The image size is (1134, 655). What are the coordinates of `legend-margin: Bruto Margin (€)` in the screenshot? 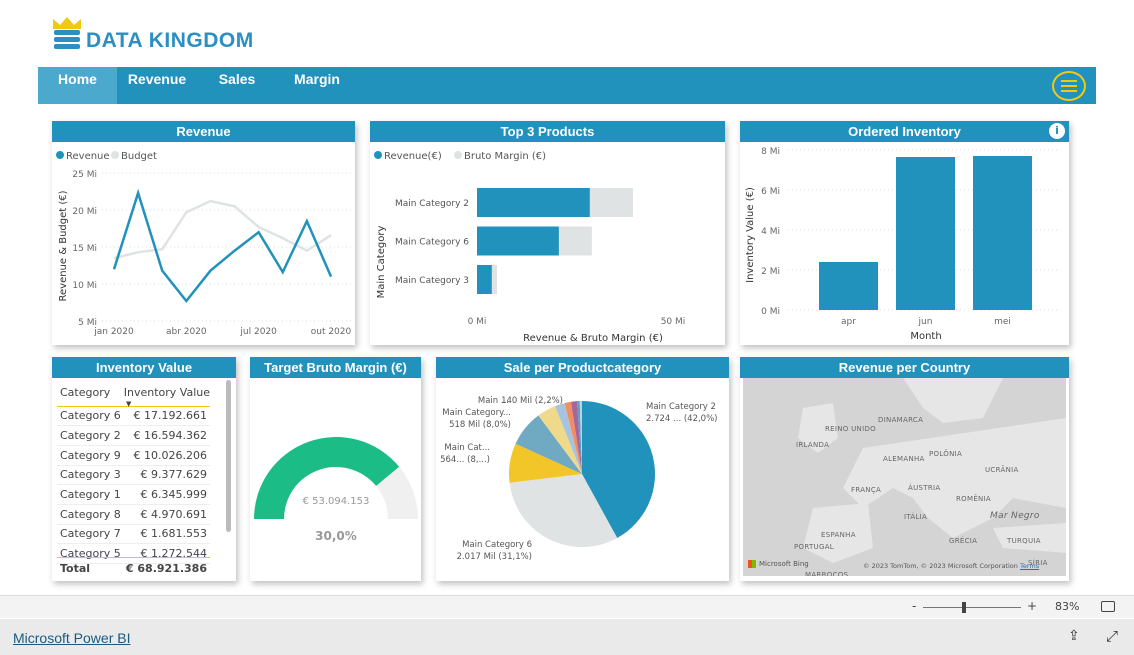 It's located at (505, 156).